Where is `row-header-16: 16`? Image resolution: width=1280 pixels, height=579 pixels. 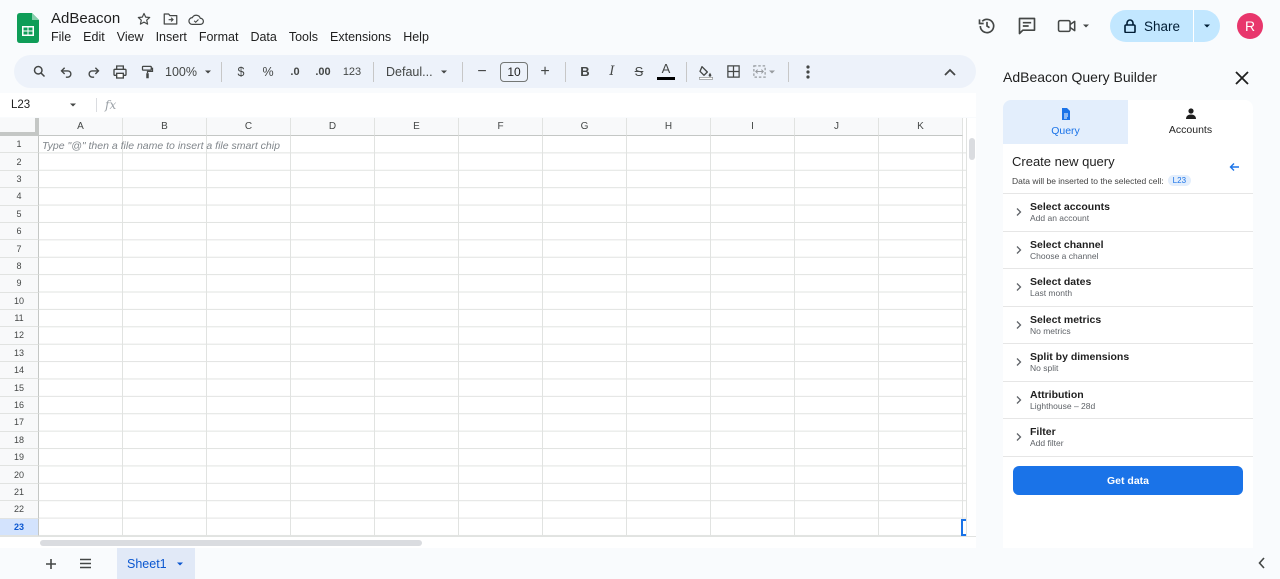
row-header-16: 16 is located at coordinates (19, 405).